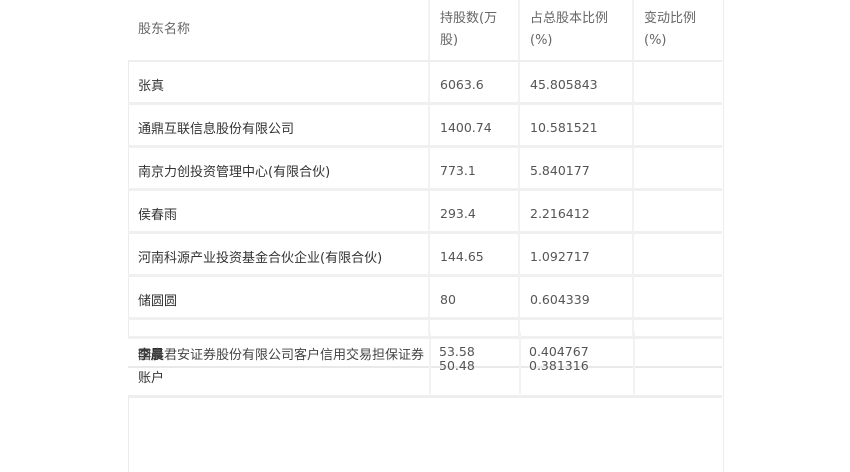 The width and height of the screenshot is (850, 472). Describe the element at coordinates (559, 365) in the screenshot. I see `cell-ratio-b: 0.381316` at that location.